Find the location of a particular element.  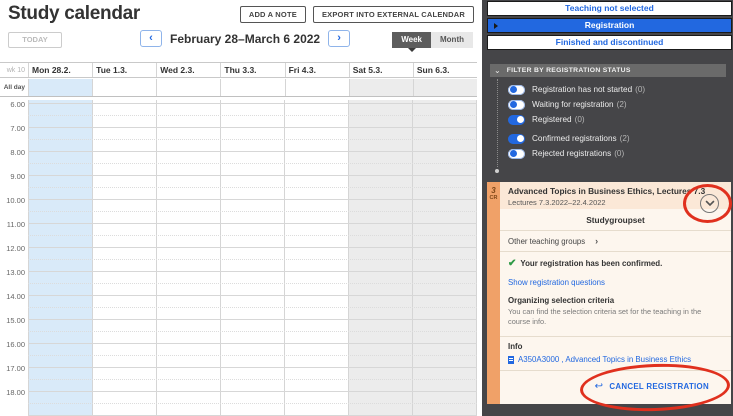

filter-toggle-confirmed-registrations: Confirmed registrations (2) is located at coordinates (618, 138).